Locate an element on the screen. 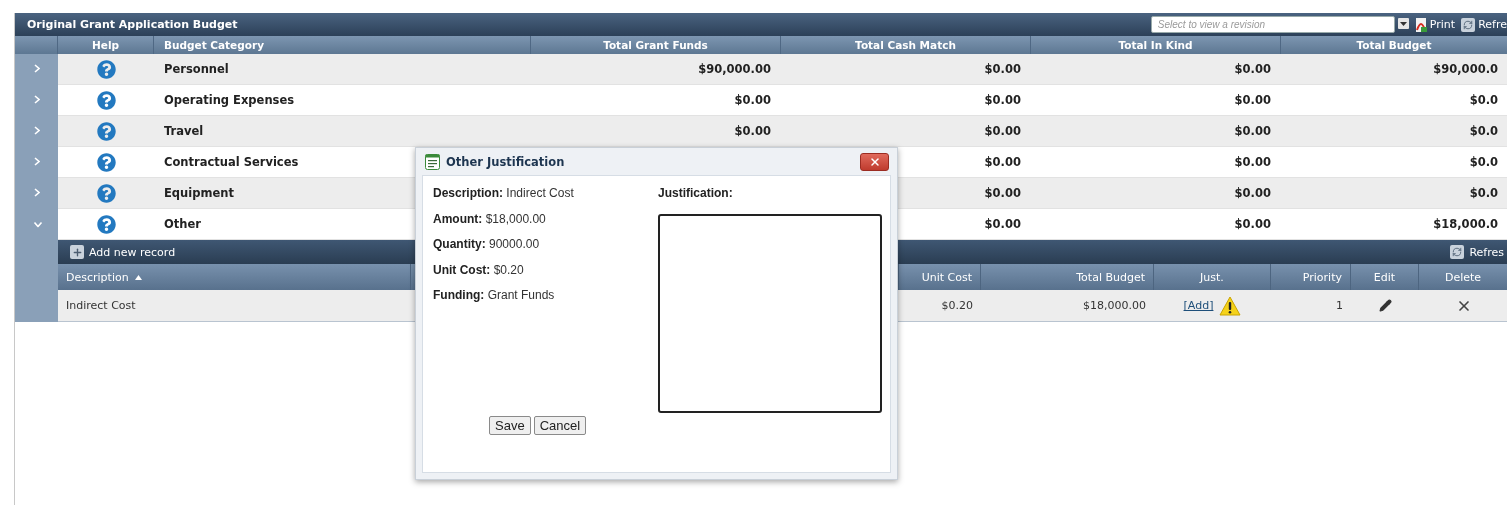 The height and width of the screenshot is (505, 1507). justification-field is located at coordinates (770, 313).